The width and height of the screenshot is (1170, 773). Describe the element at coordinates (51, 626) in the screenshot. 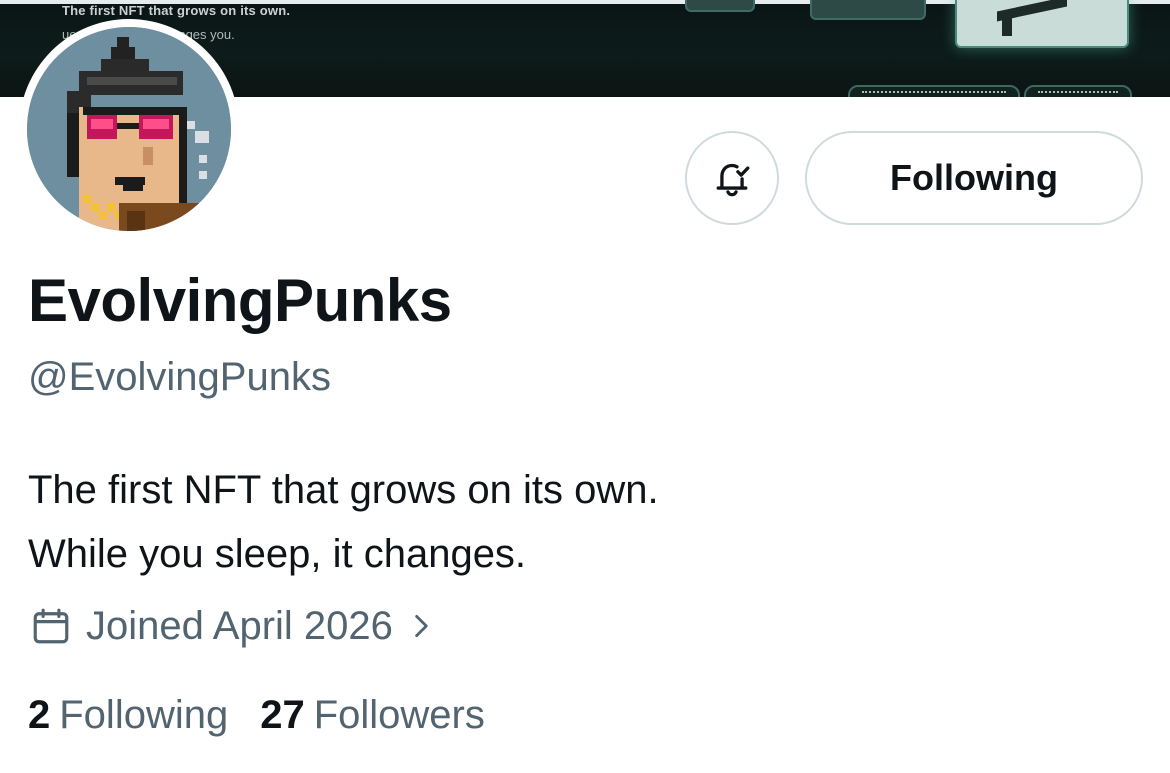

I see `calendar-icon` at that location.